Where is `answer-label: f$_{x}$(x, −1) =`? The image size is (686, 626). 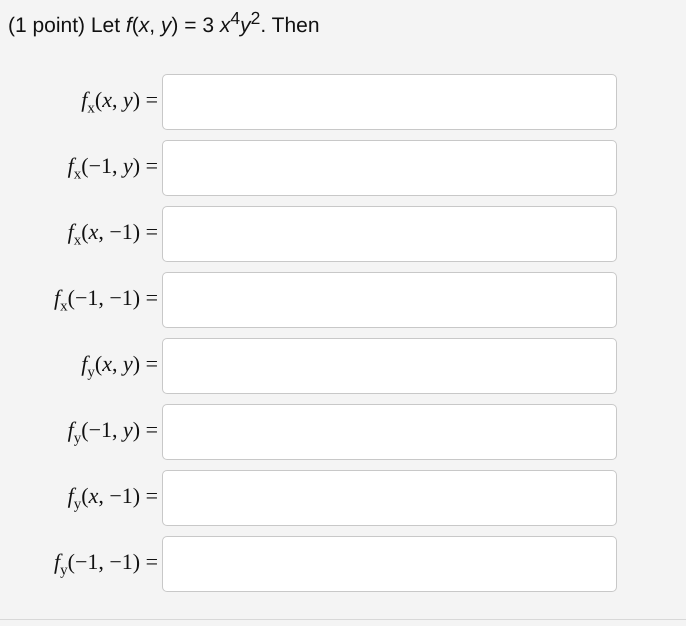
answer-label: f$_{x}$(x, −1) = is located at coordinates (112, 234).